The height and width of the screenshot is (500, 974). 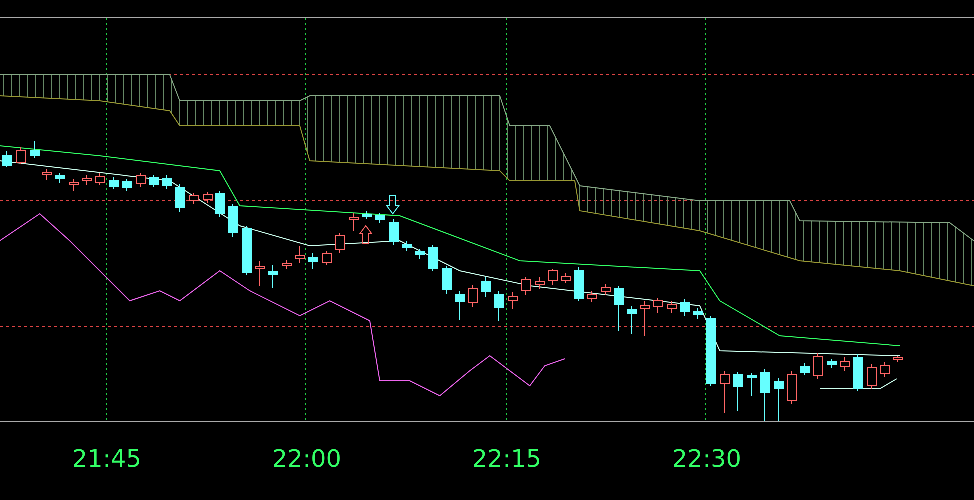 I want to click on time-label: 21:45, so click(x=107, y=459).